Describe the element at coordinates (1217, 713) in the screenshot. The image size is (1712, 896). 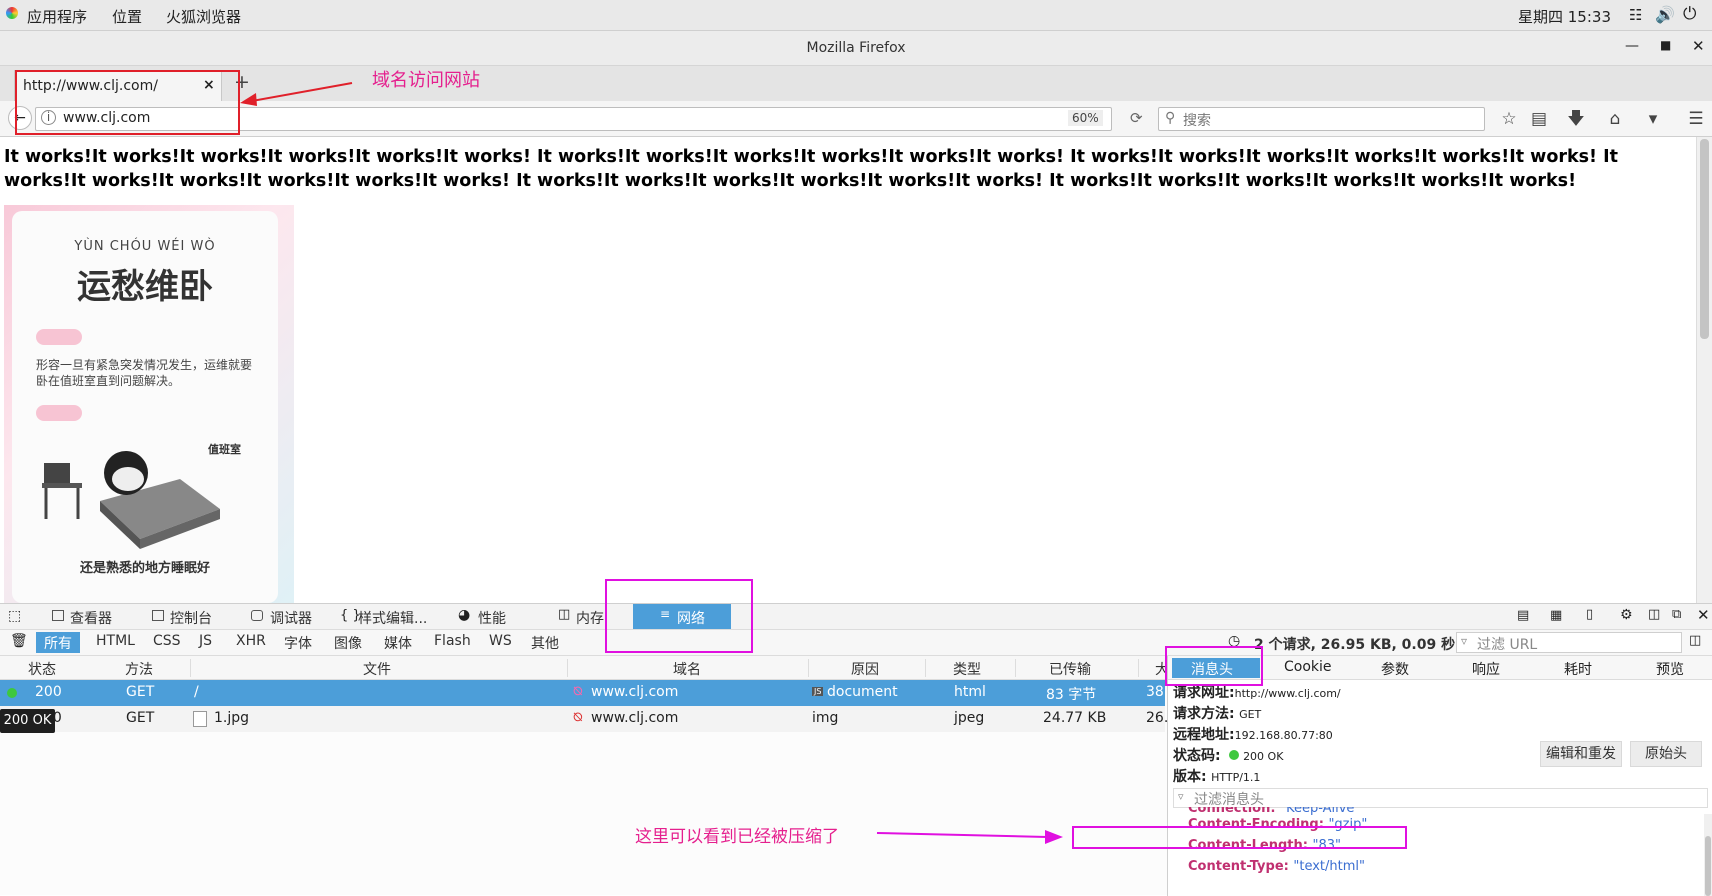
I see `request-method-row: 请求方法: GET` at that location.